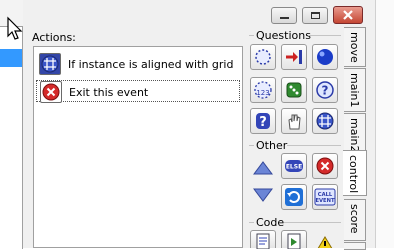 The width and height of the screenshot is (394, 252). What do you see at coordinates (272, 145) in the screenshot?
I see `section-label-other: Other` at bounding box center [272, 145].